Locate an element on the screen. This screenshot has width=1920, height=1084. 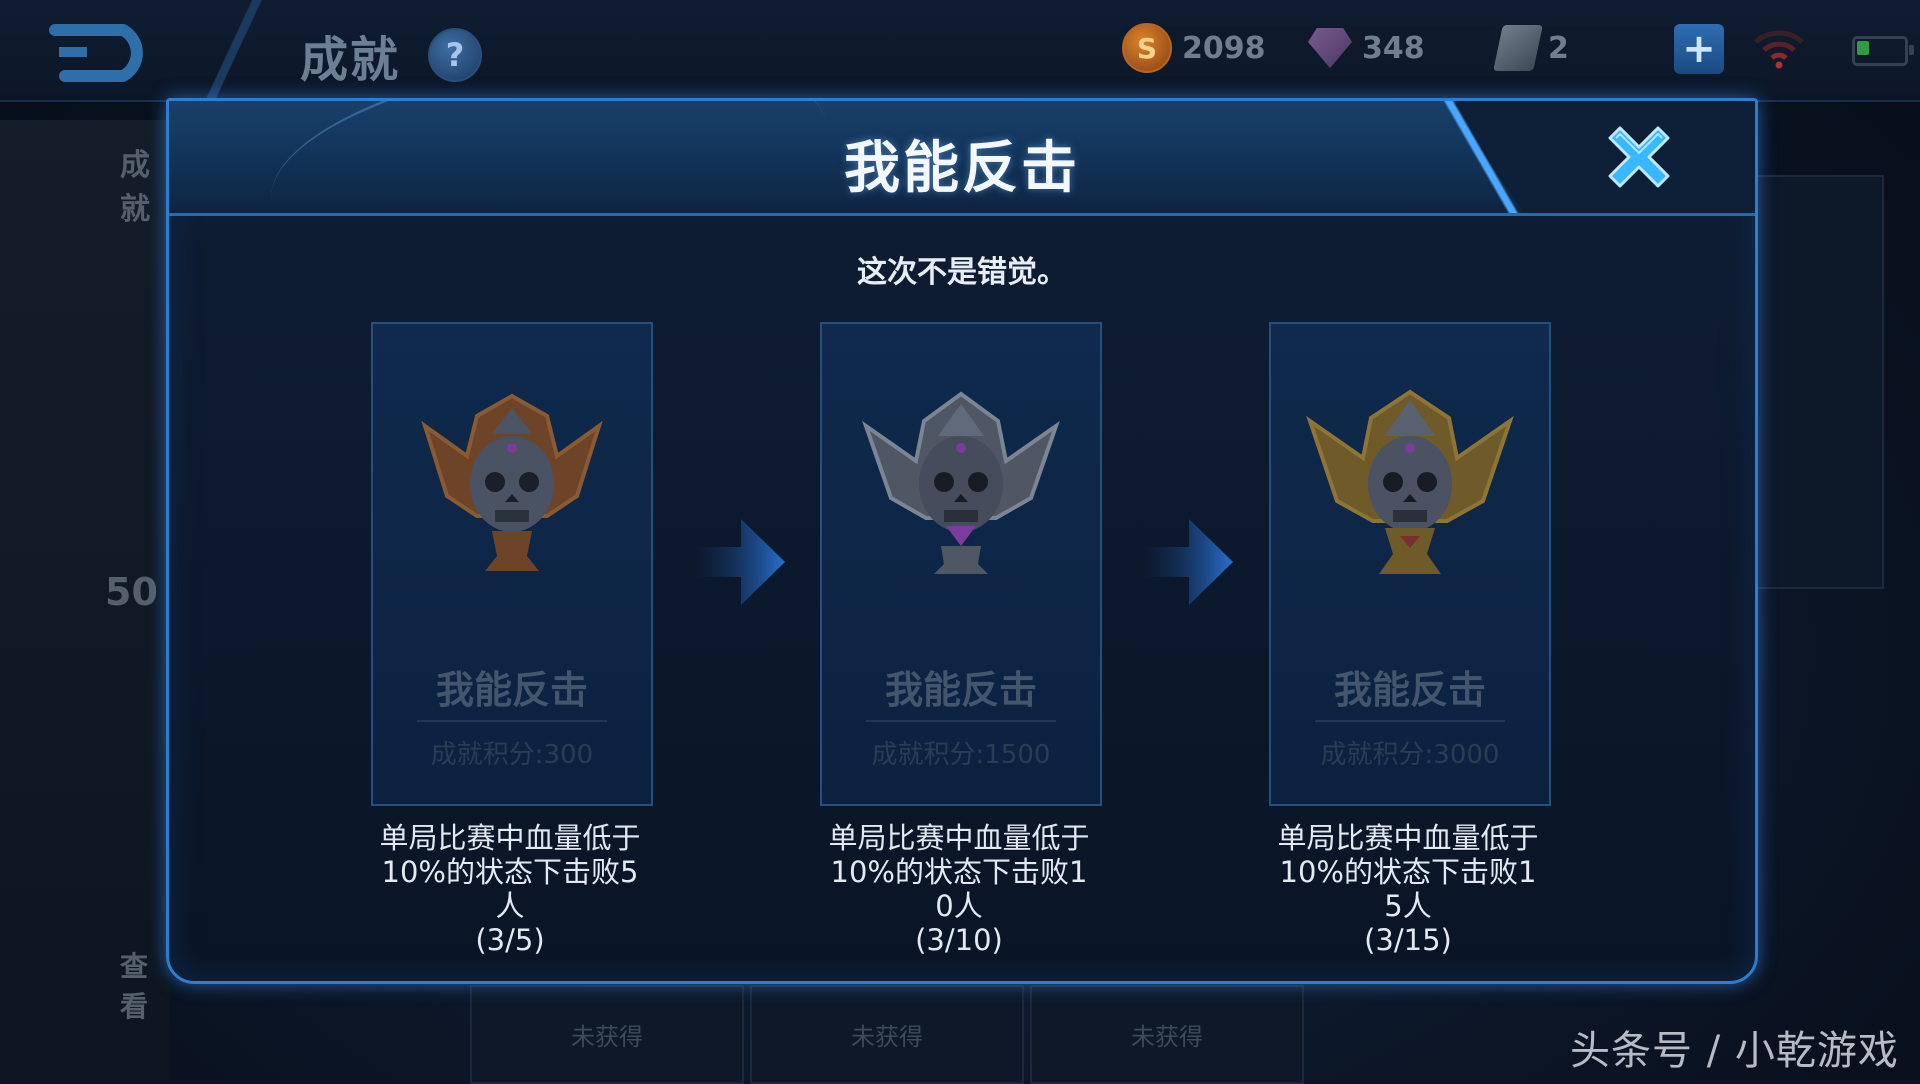
dialog-header: 我能反击 is located at coordinates (962, 158).